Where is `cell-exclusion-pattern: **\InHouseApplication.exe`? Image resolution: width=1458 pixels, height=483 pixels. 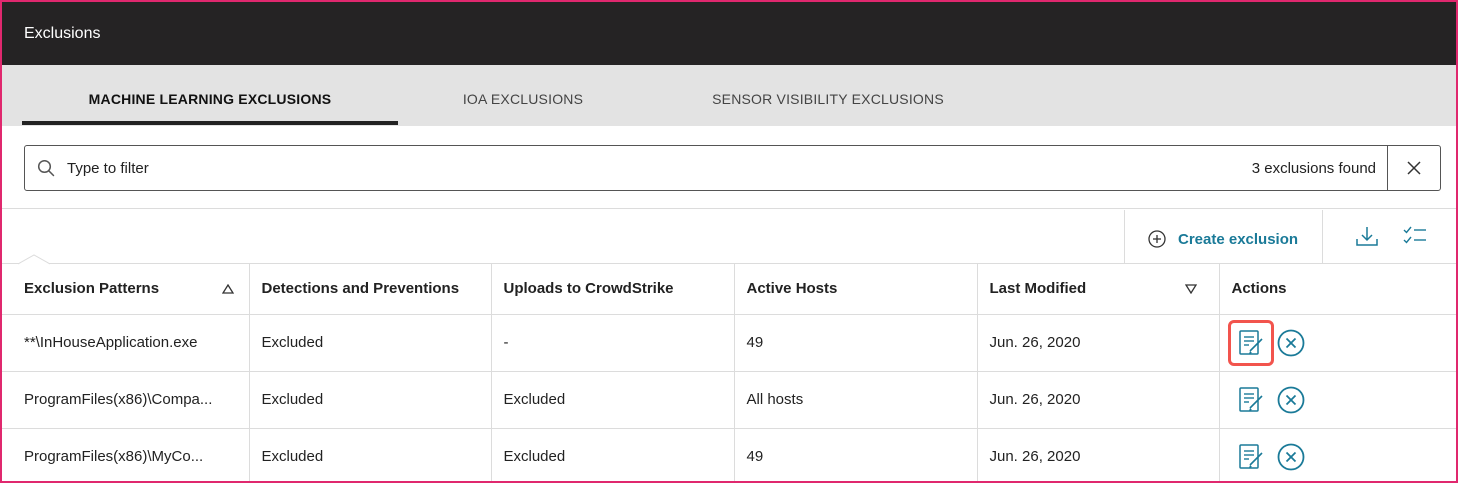
cell-exclusion-pattern: **\InHouseApplication.exe is located at coordinates (126, 343).